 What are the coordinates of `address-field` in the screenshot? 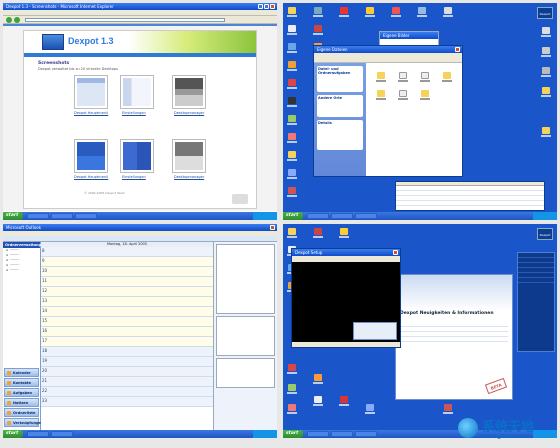 It's located at (125, 20).